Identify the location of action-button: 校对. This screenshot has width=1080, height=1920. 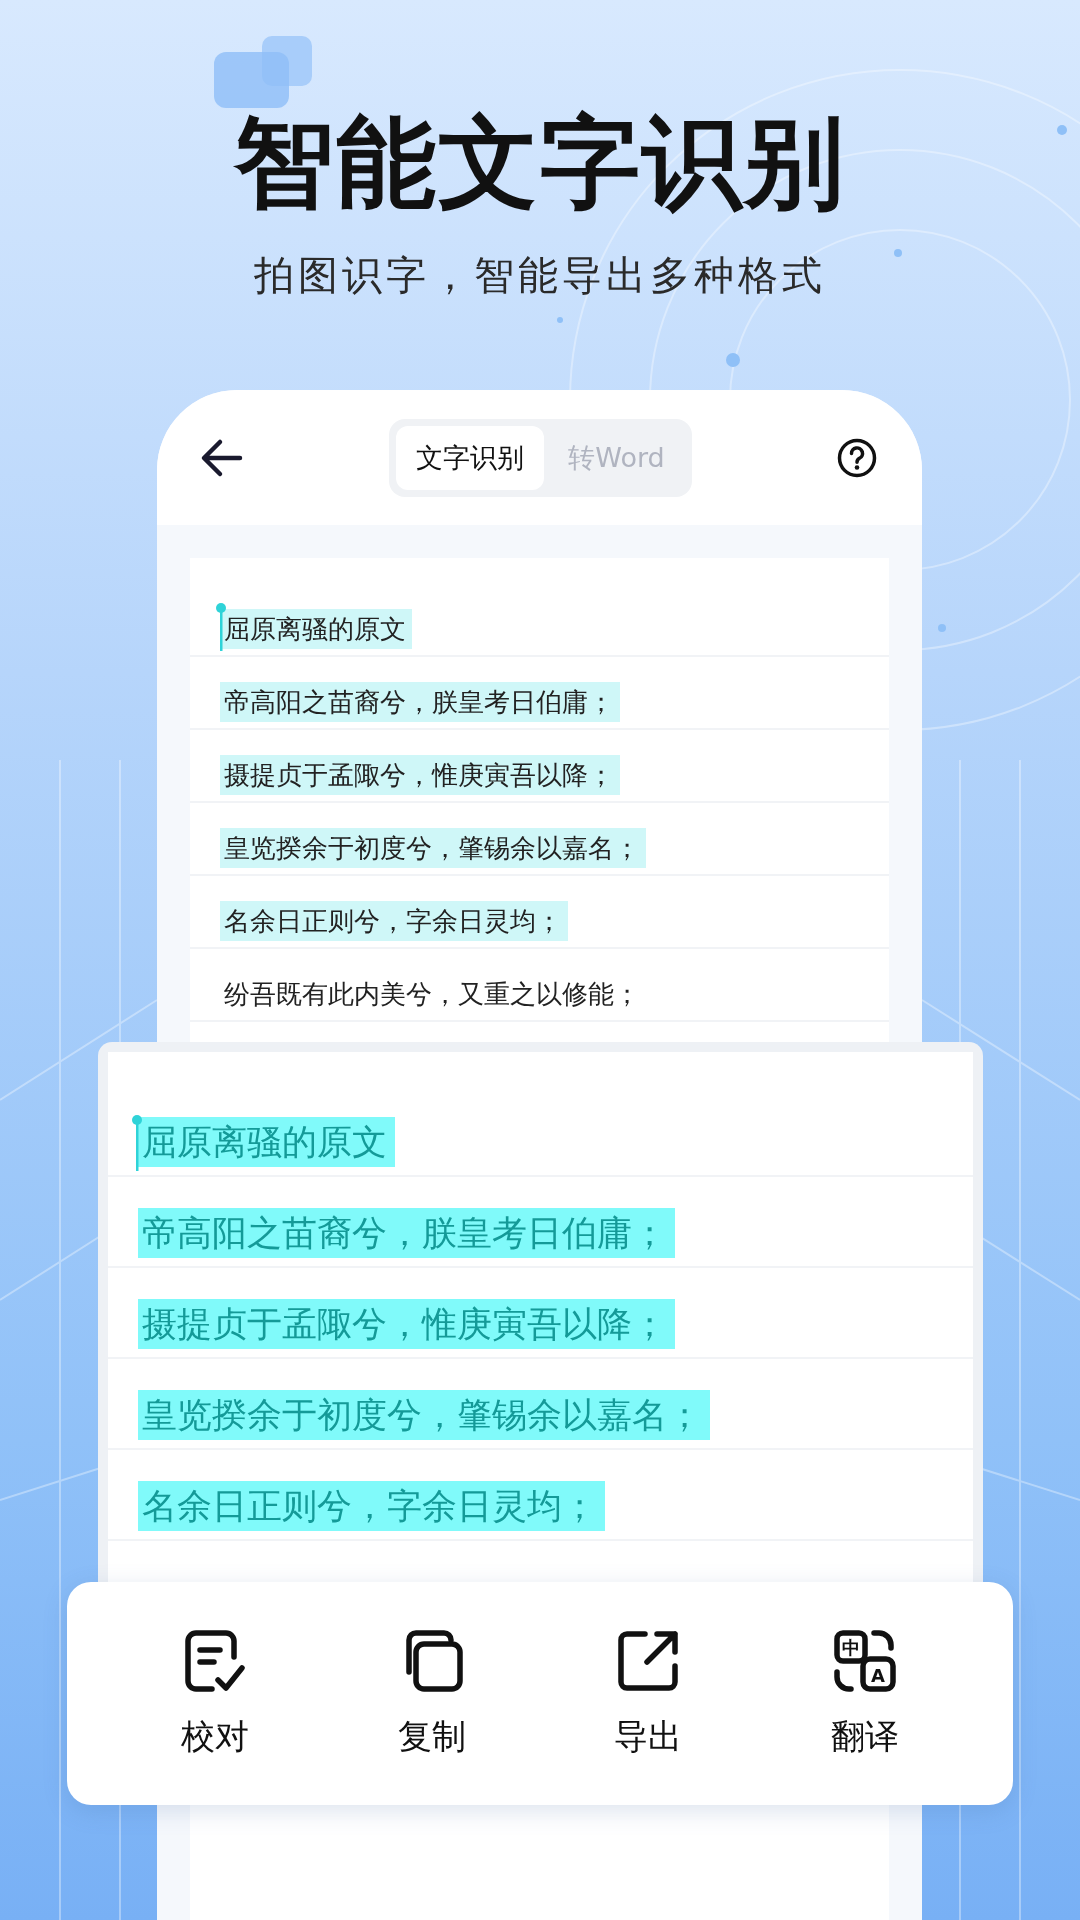
(215, 1693).